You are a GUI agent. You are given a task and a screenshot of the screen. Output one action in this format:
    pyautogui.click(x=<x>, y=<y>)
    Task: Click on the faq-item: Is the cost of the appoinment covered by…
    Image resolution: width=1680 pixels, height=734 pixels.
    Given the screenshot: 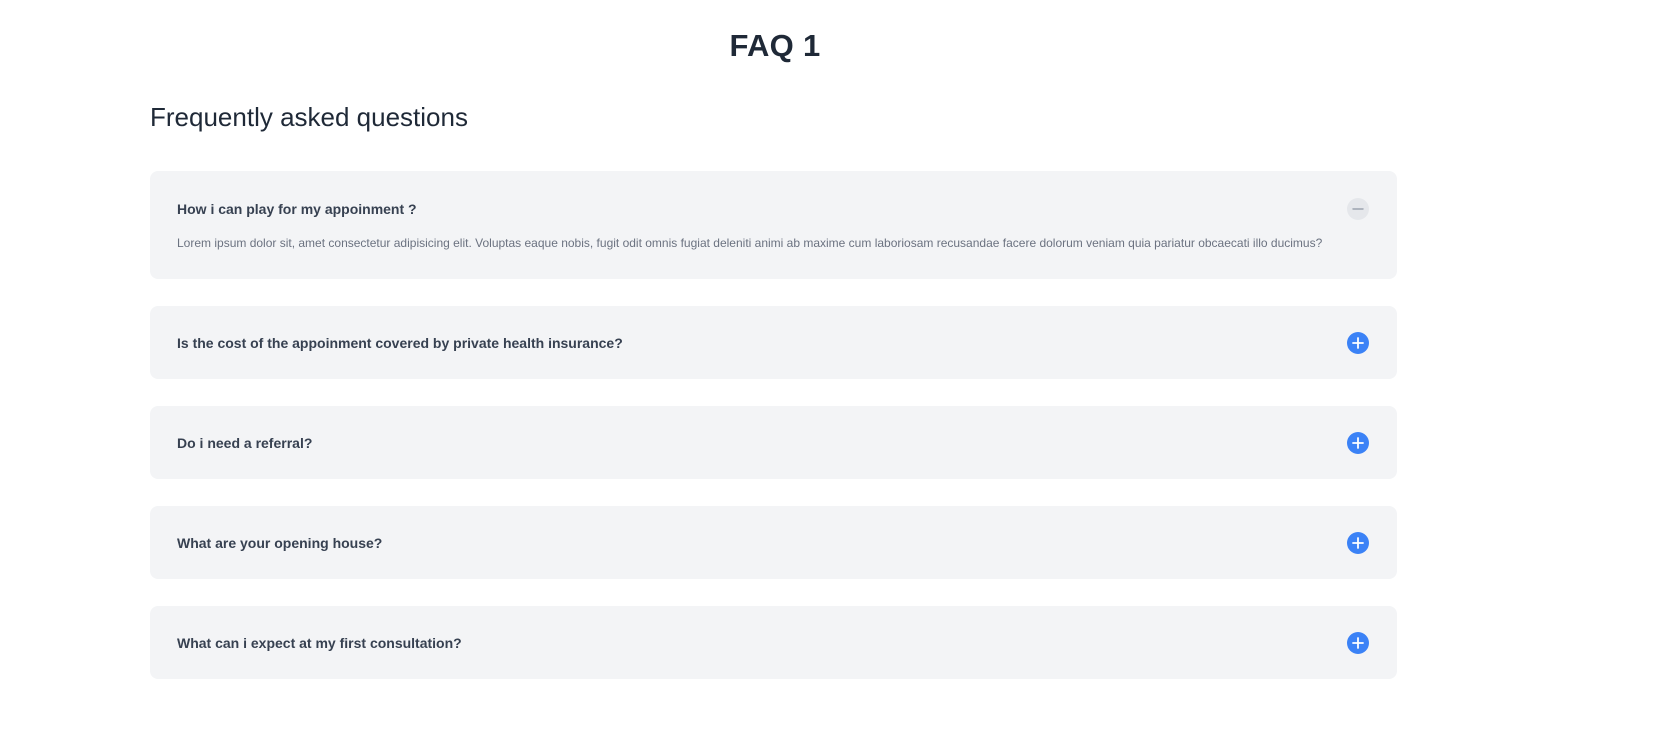 What is the action you would take?
    pyautogui.click(x=773, y=342)
    